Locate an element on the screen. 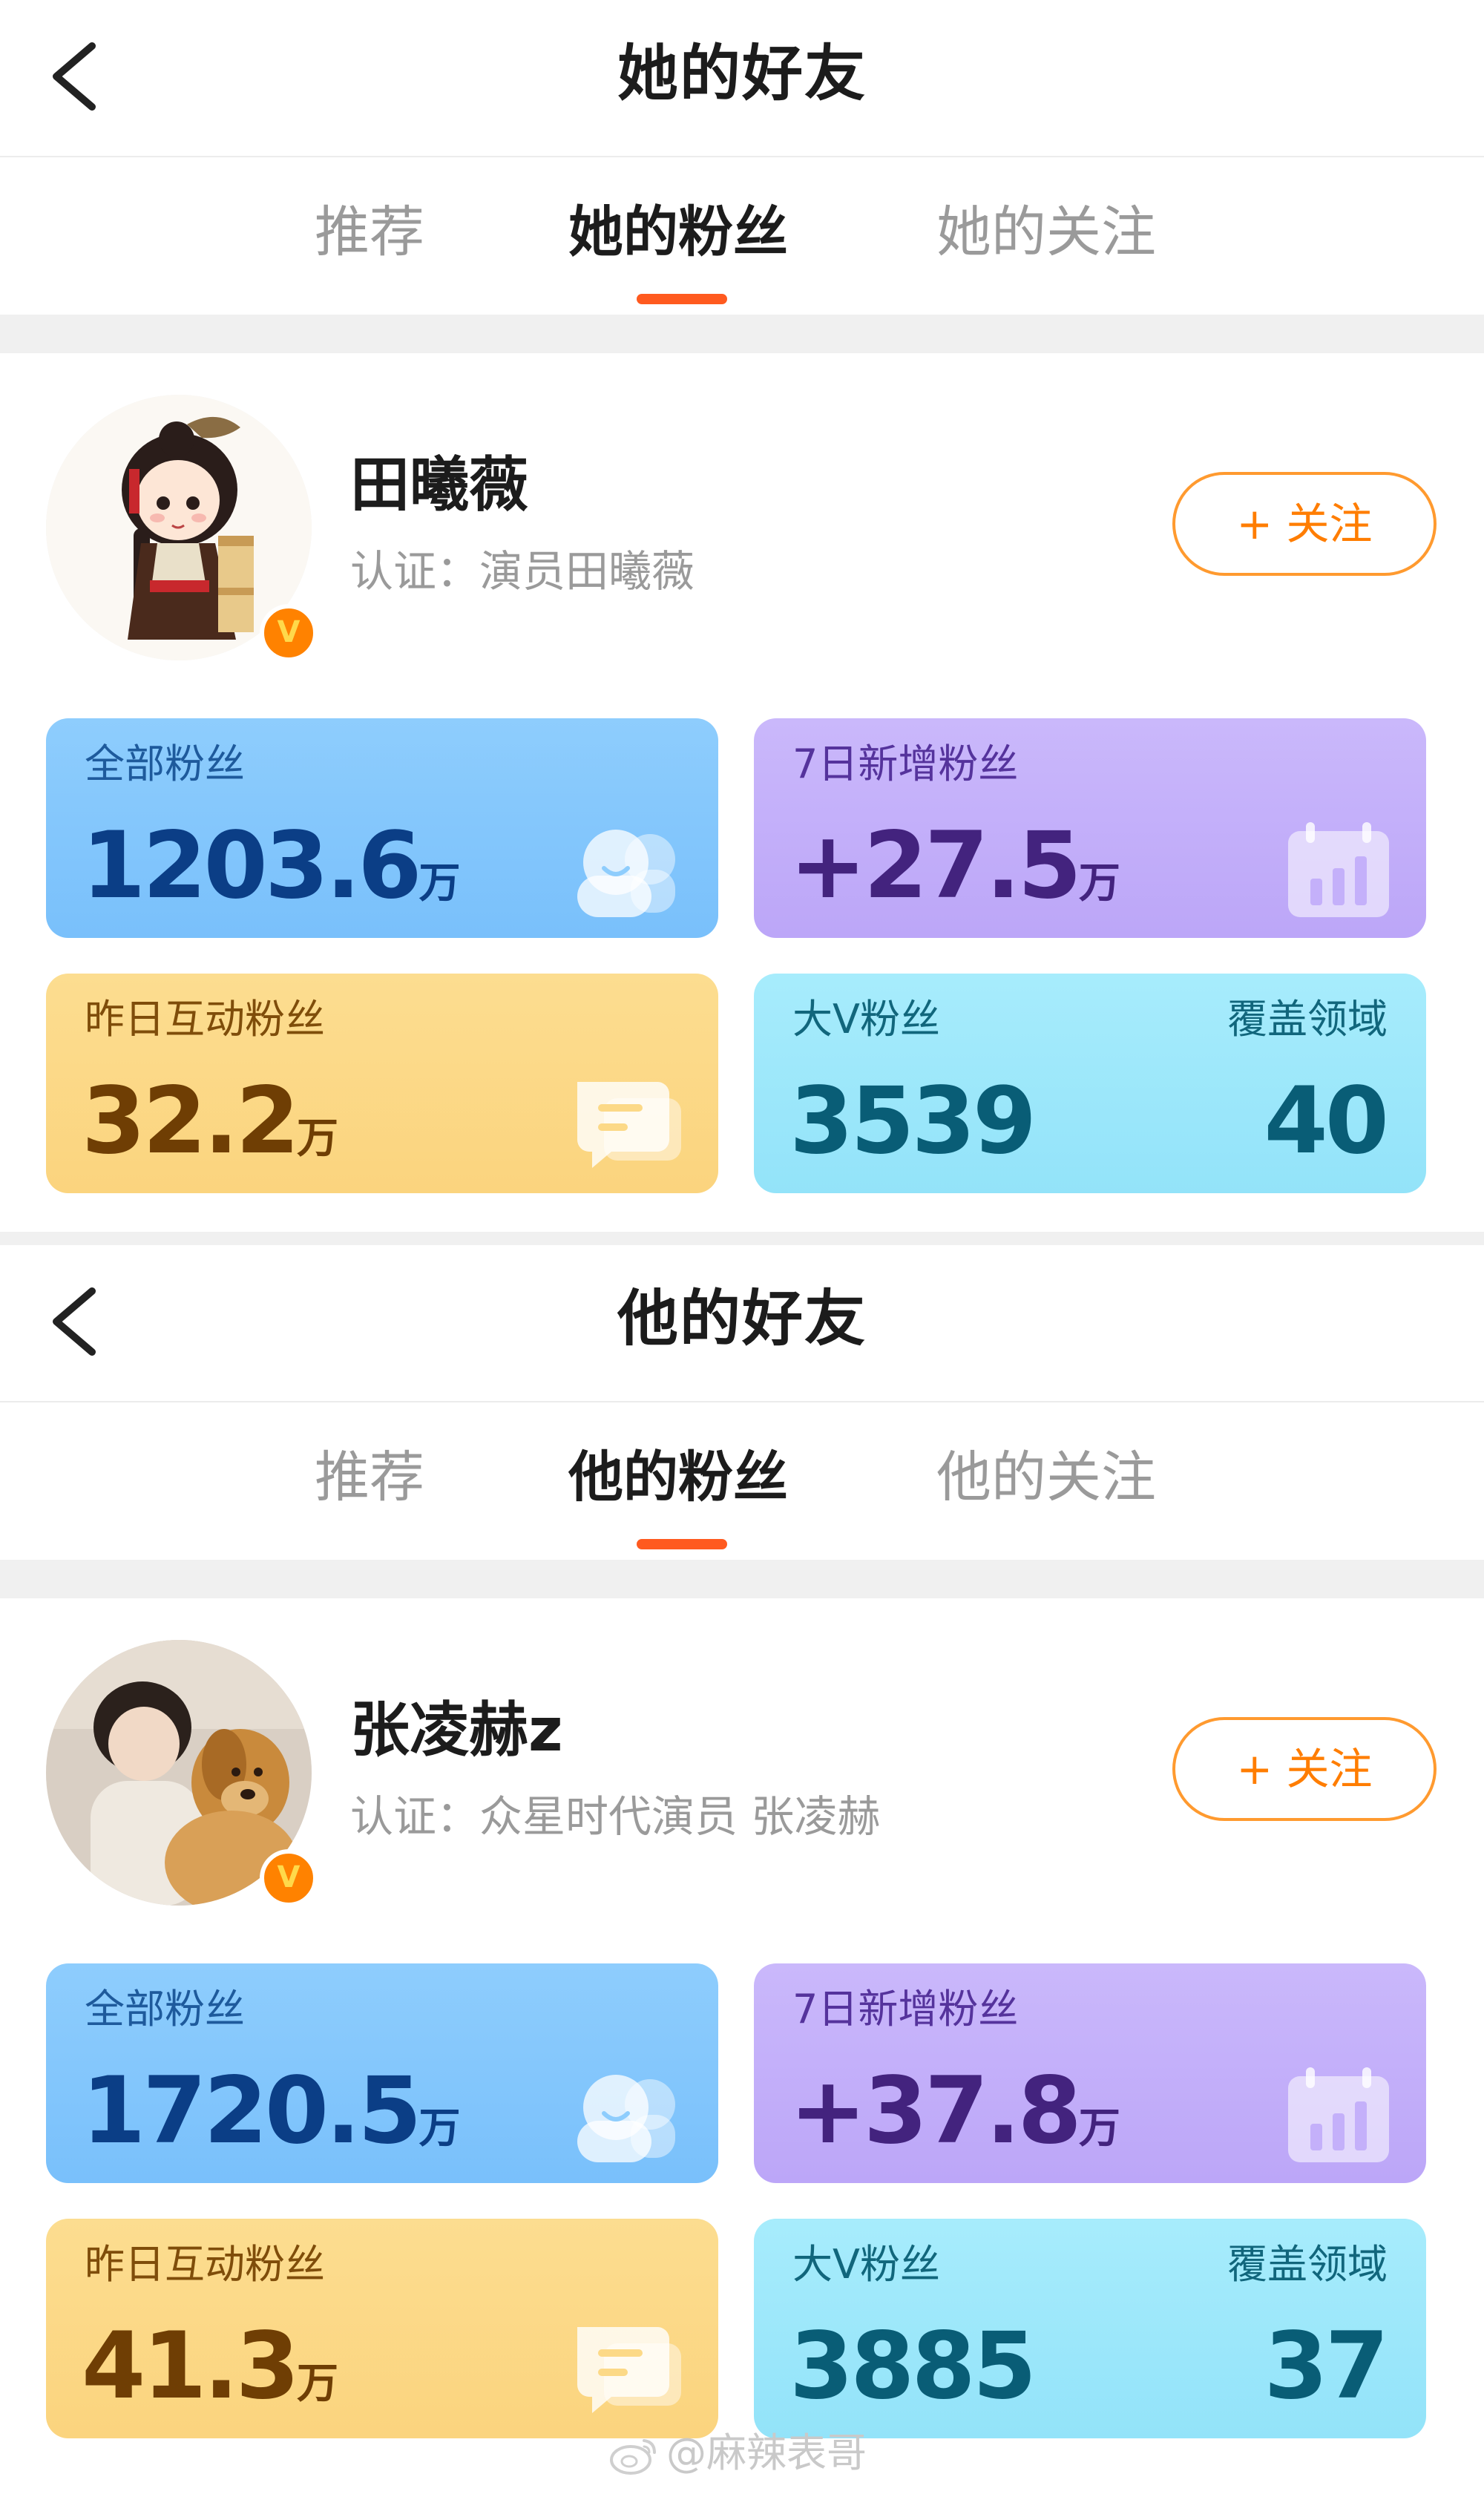 This screenshot has height=2494, width=1484. user-name: 张凌赫z is located at coordinates (456, 1730).